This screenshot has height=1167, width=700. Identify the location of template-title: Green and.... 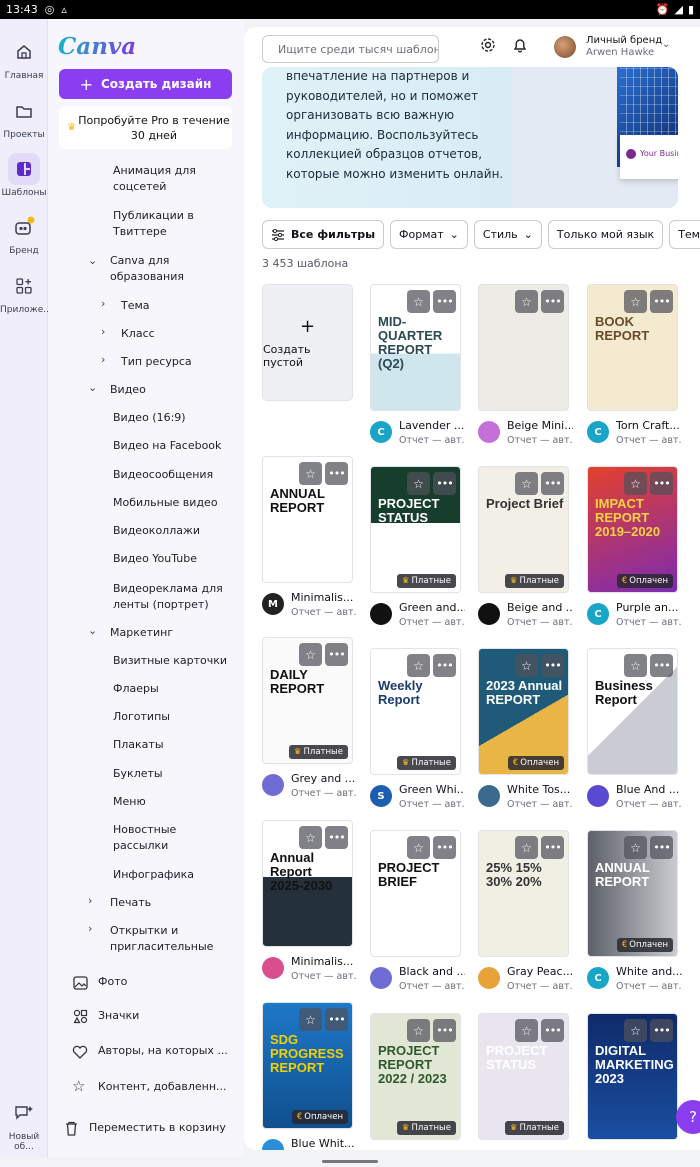
(432, 607).